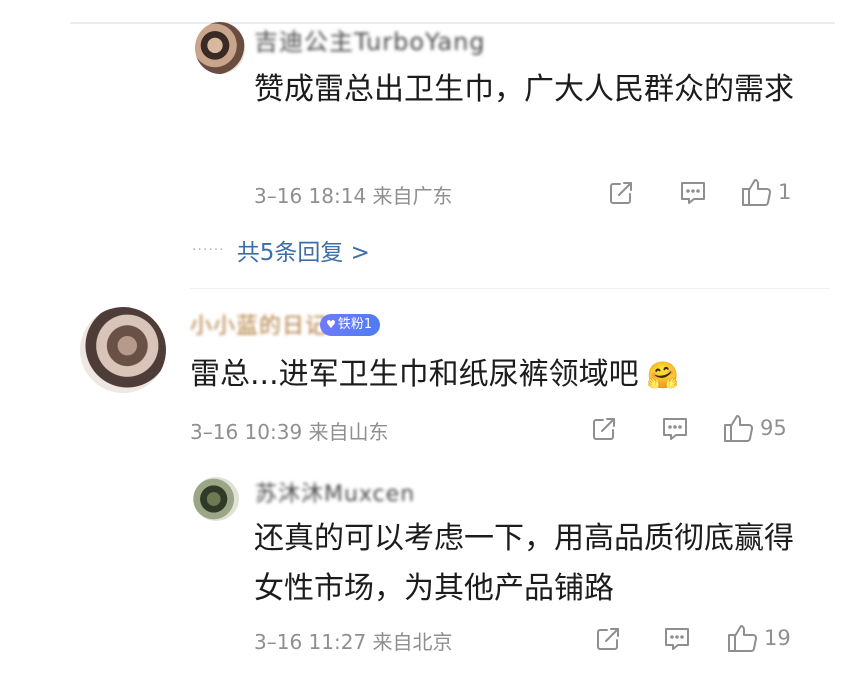 Image resolution: width=867 pixels, height=679 pixels. I want to click on username: 小小蓝的日记, so click(259, 324).